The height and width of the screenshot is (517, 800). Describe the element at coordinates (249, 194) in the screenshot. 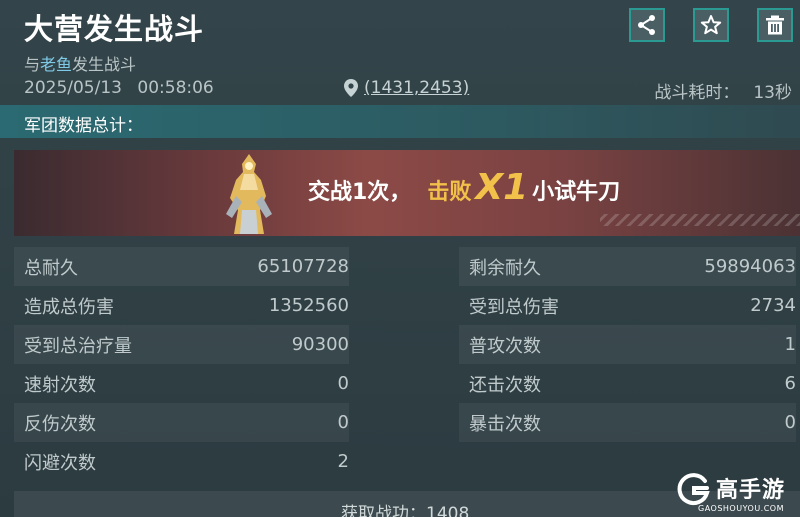

I see `commander-portrait` at that location.